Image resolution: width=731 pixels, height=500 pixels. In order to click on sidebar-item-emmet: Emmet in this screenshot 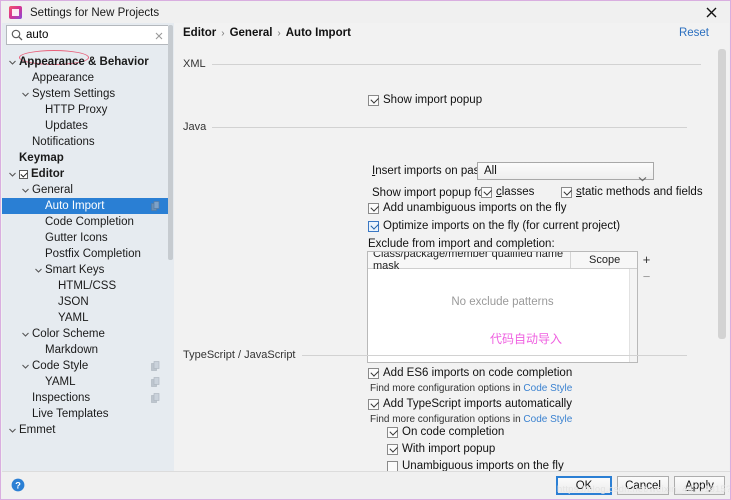, I will do `click(85, 430)`.